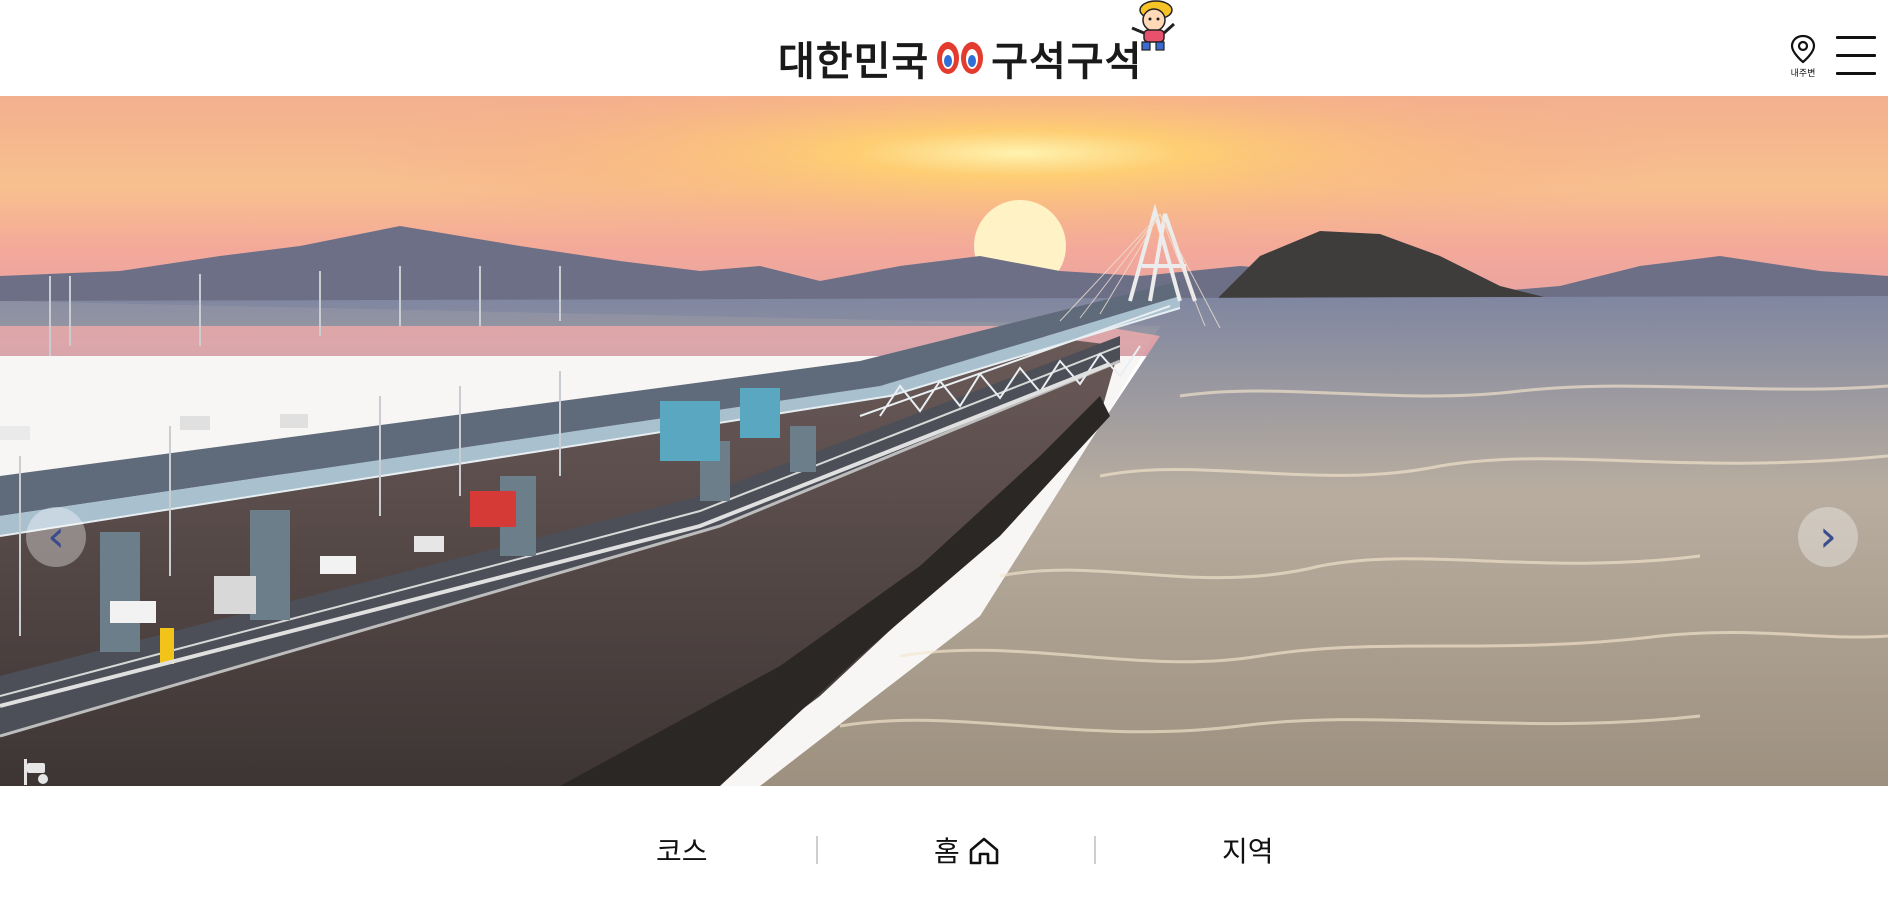 Image resolution: width=1888 pixels, height=898 pixels. Describe the element at coordinates (1803, 74) in the screenshot. I see `nearby-label: 내주변` at that location.